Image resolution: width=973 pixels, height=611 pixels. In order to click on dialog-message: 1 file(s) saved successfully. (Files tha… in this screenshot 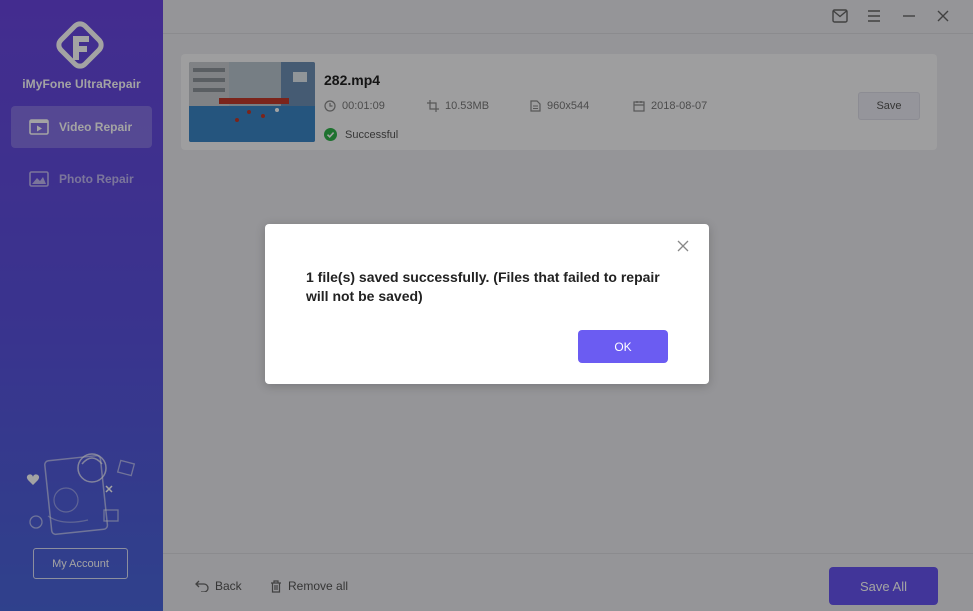, I will do `click(483, 286)`.